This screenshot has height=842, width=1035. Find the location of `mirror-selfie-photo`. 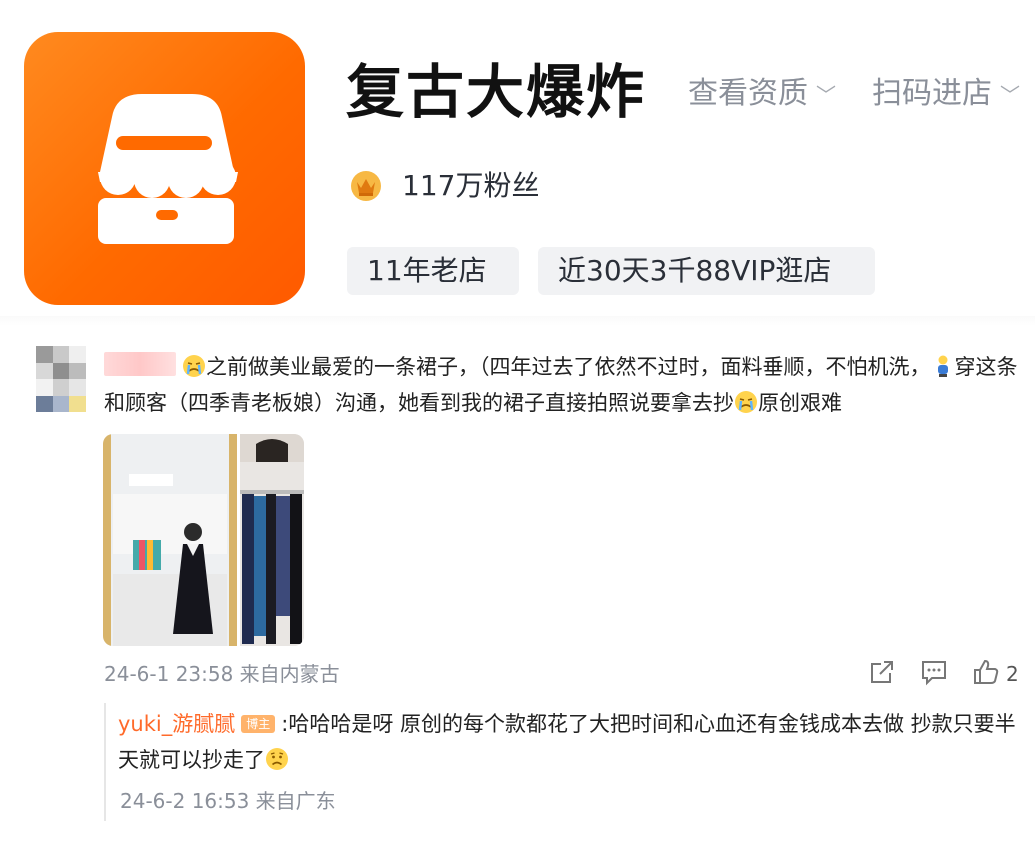

mirror-selfie-photo is located at coordinates (170, 540).